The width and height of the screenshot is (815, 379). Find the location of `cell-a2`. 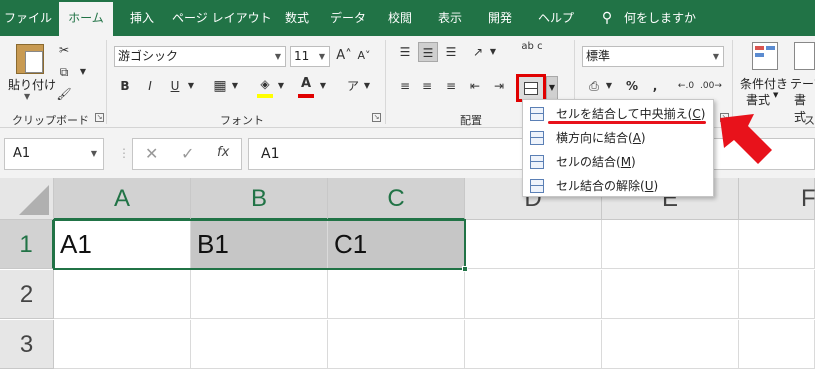

cell-a2 is located at coordinates (122, 294).